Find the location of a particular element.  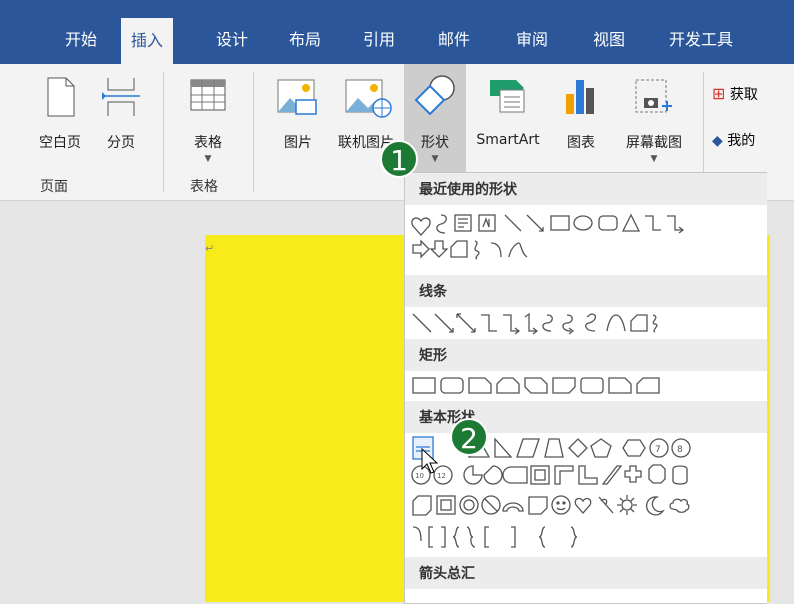

section-lines: 线条 is located at coordinates (586, 291).